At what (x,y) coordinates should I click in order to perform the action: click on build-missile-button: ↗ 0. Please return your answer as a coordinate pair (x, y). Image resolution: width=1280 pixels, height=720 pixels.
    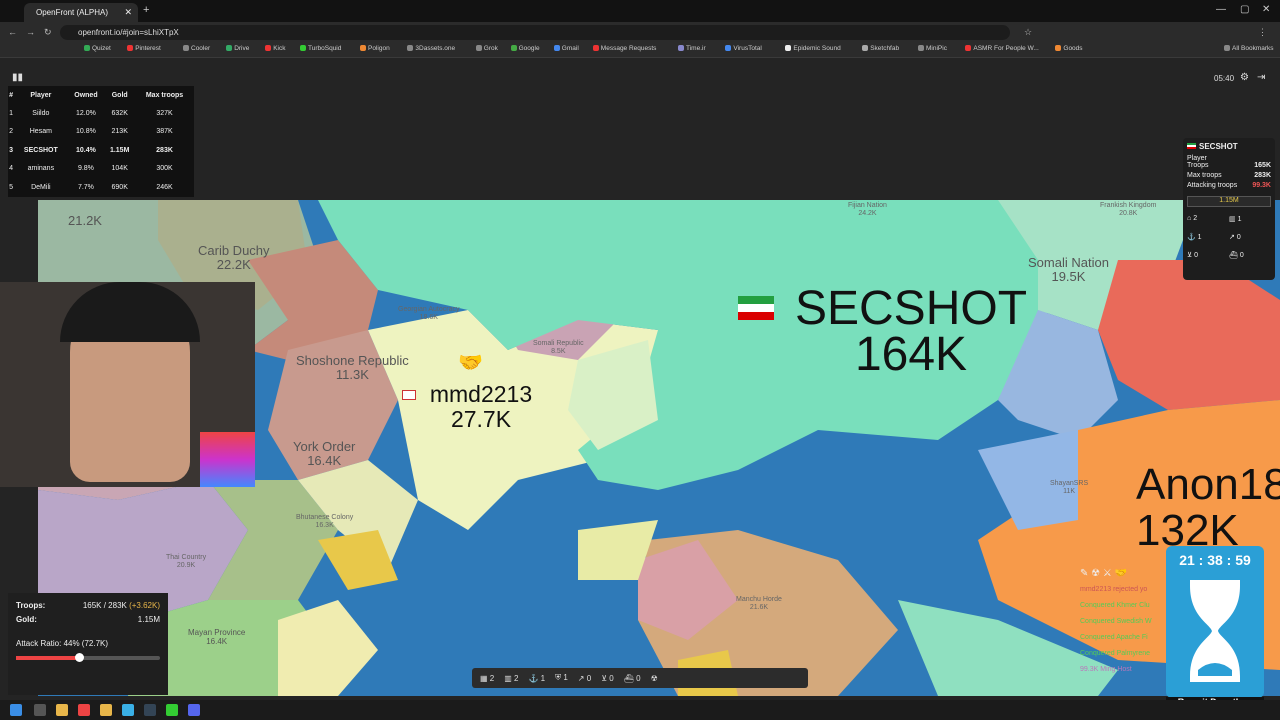
    Looking at the image, I should click on (584, 678).